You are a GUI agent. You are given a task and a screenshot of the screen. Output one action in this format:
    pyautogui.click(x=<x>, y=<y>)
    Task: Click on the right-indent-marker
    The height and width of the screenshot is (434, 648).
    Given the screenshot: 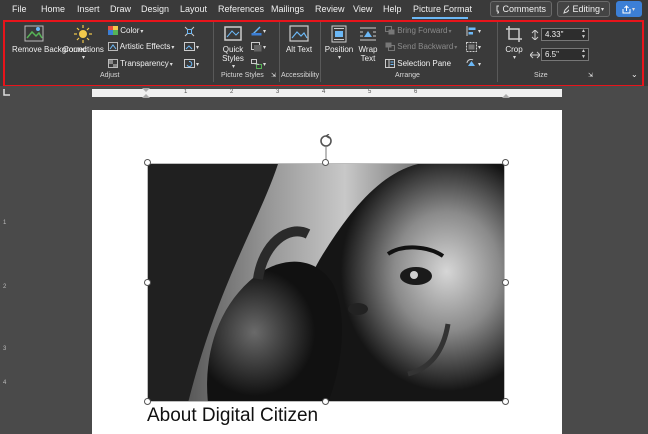 What is the action you would take?
    pyautogui.click(x=506, y=93)
    